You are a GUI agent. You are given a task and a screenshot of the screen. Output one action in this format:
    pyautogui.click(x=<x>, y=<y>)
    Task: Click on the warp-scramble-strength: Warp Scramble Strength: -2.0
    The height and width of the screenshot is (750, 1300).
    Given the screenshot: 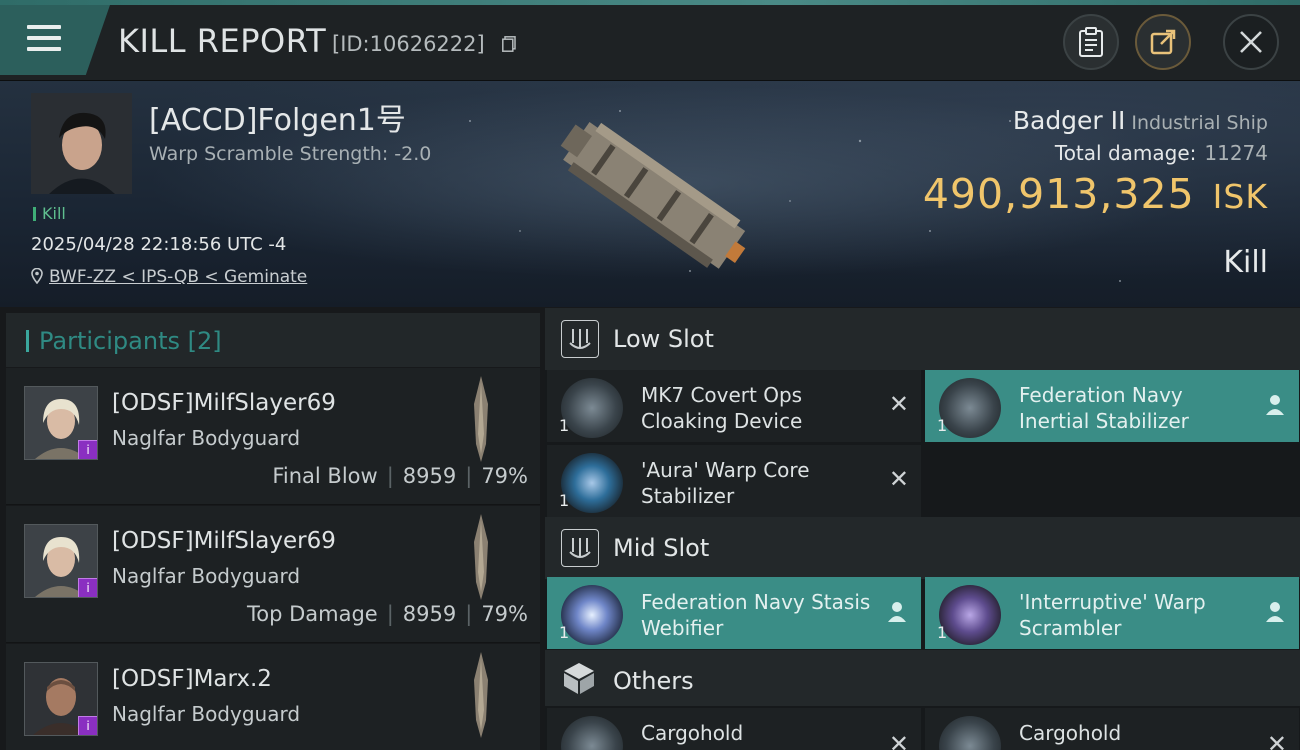 What is the action you would take?
    pyautogui.click(x=290, y=154)
    